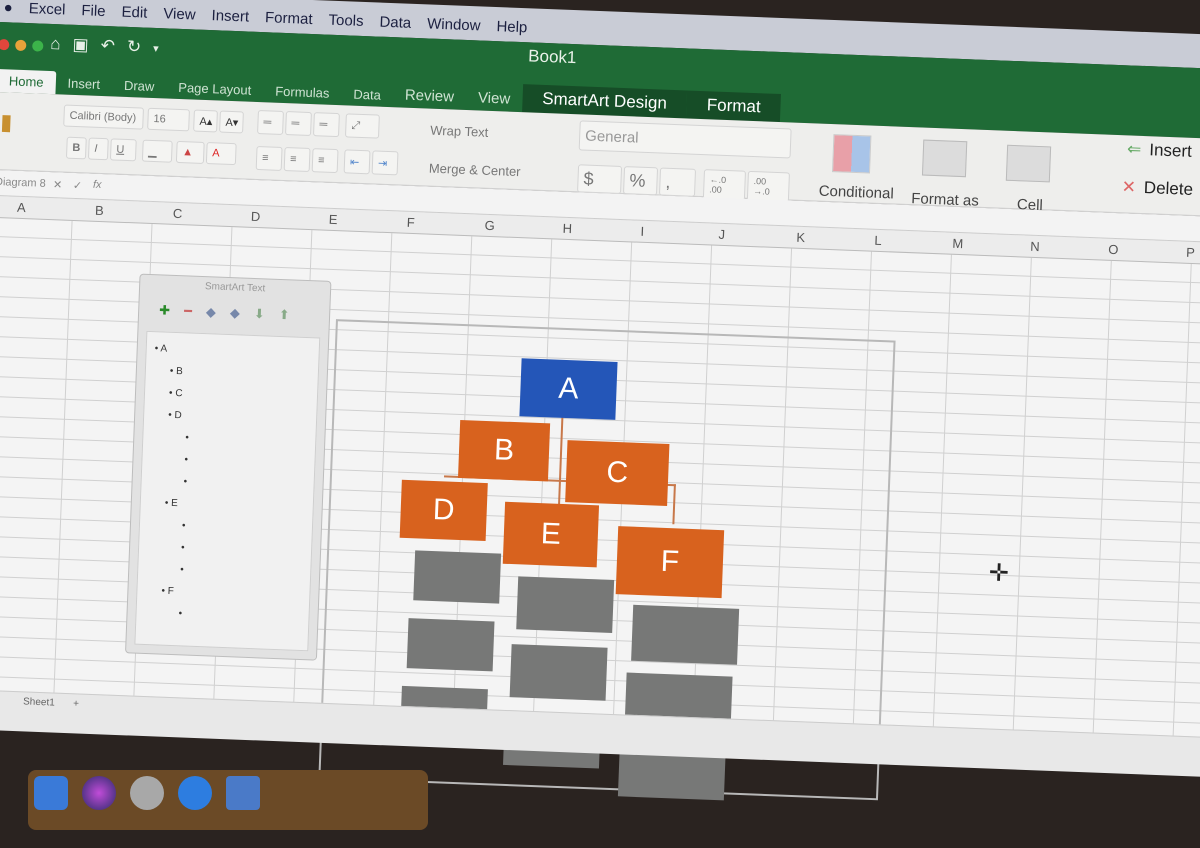 The image size is (1200, 848). Describe the element at coordinates (670, 562) in the screenshot. I see `smartart-node-f: F` at that location.